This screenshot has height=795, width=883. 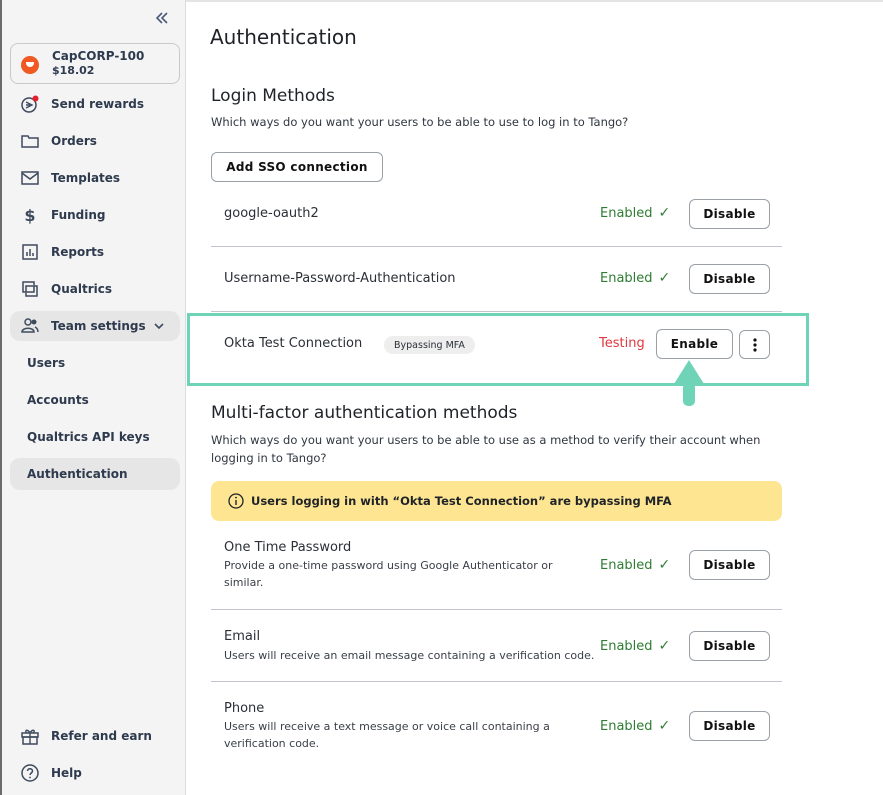 I want to click on sidebar-item-label: Reports, so click(x=78, y=252).